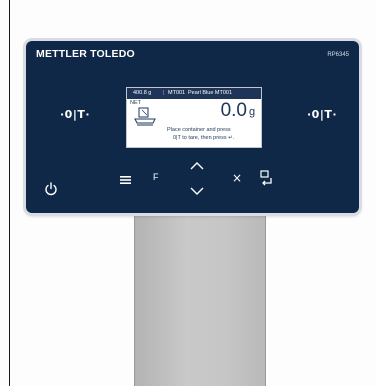  I want to click on container-icon, so click(145, 116).